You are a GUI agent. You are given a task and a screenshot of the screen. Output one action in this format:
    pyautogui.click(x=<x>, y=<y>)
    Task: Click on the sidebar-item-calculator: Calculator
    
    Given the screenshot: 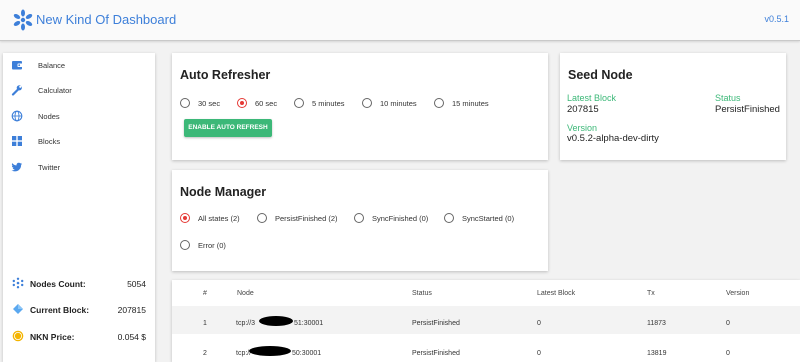 What is the action you would take?
    pyautogui.click(x=79, y=91)
    